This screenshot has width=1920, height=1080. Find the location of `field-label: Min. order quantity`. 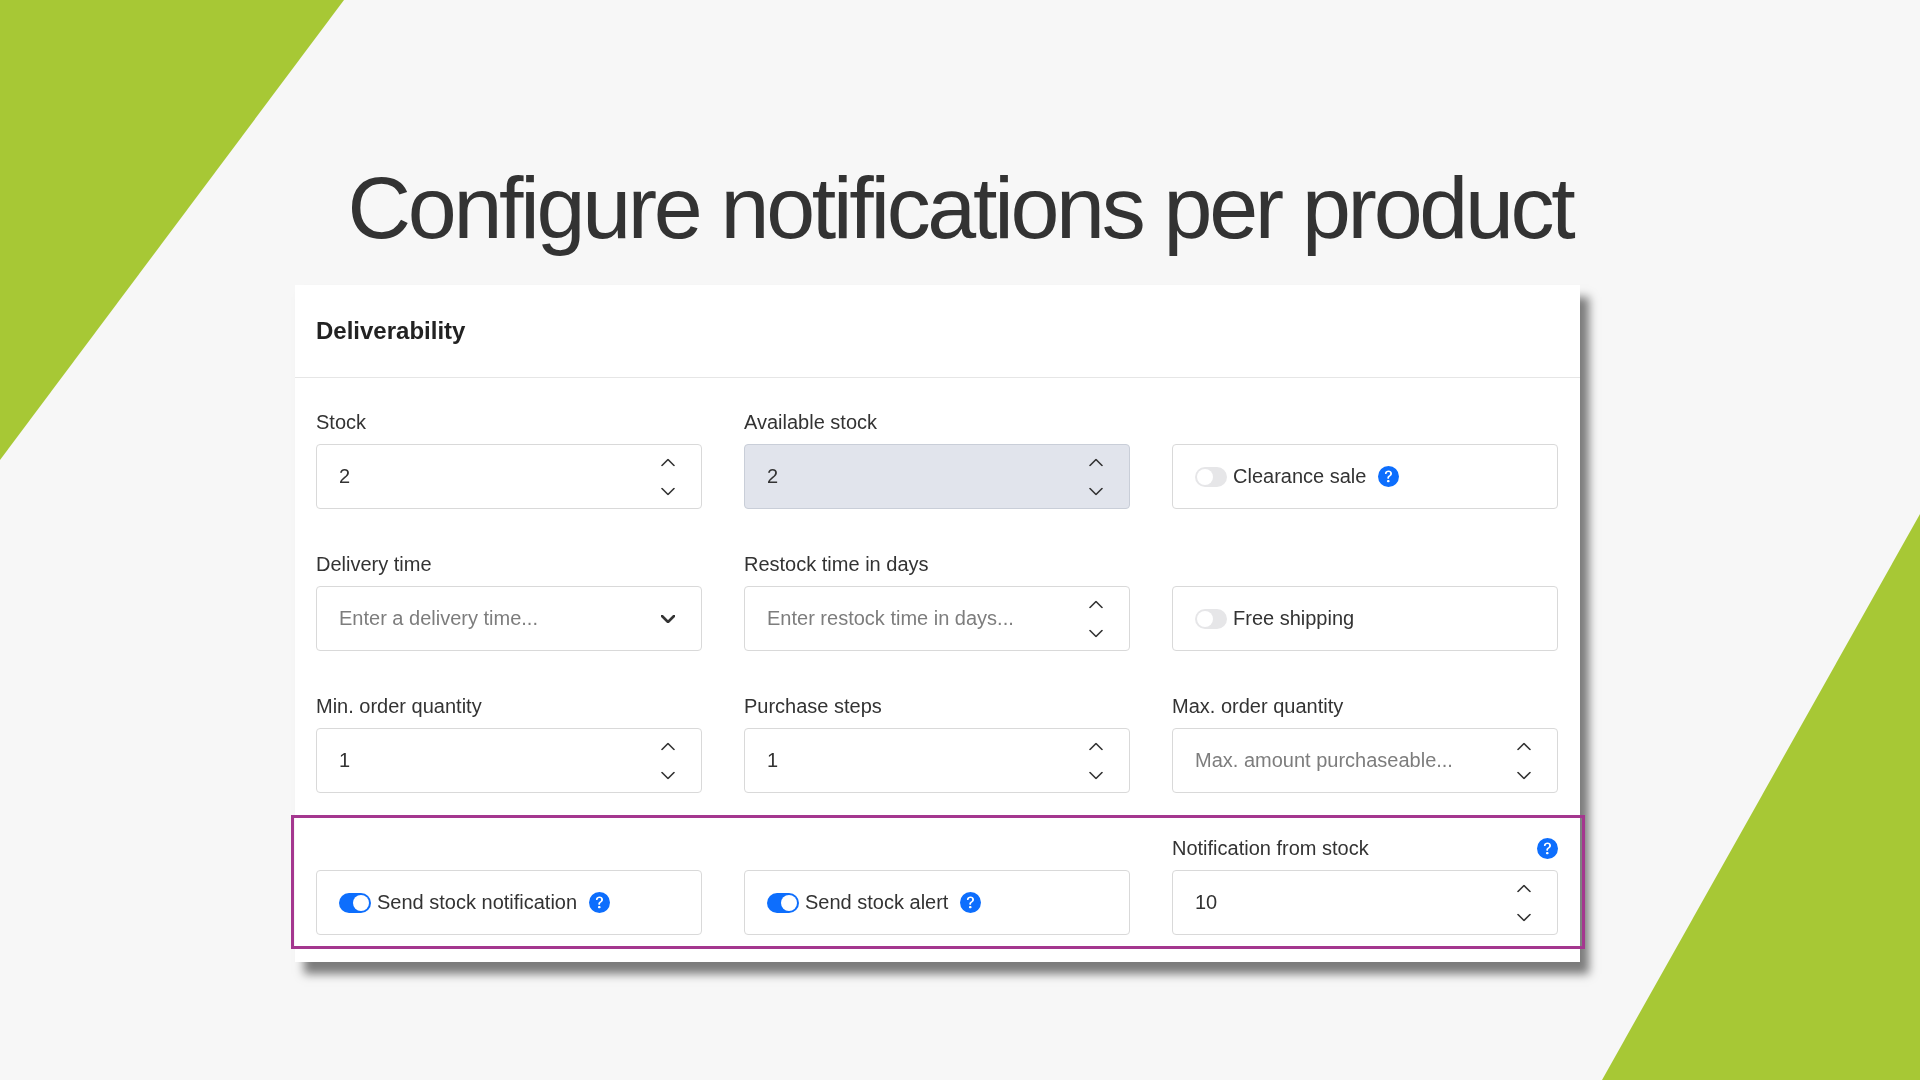

field-label: Min. order quantity is located at coordinates (399, 706).